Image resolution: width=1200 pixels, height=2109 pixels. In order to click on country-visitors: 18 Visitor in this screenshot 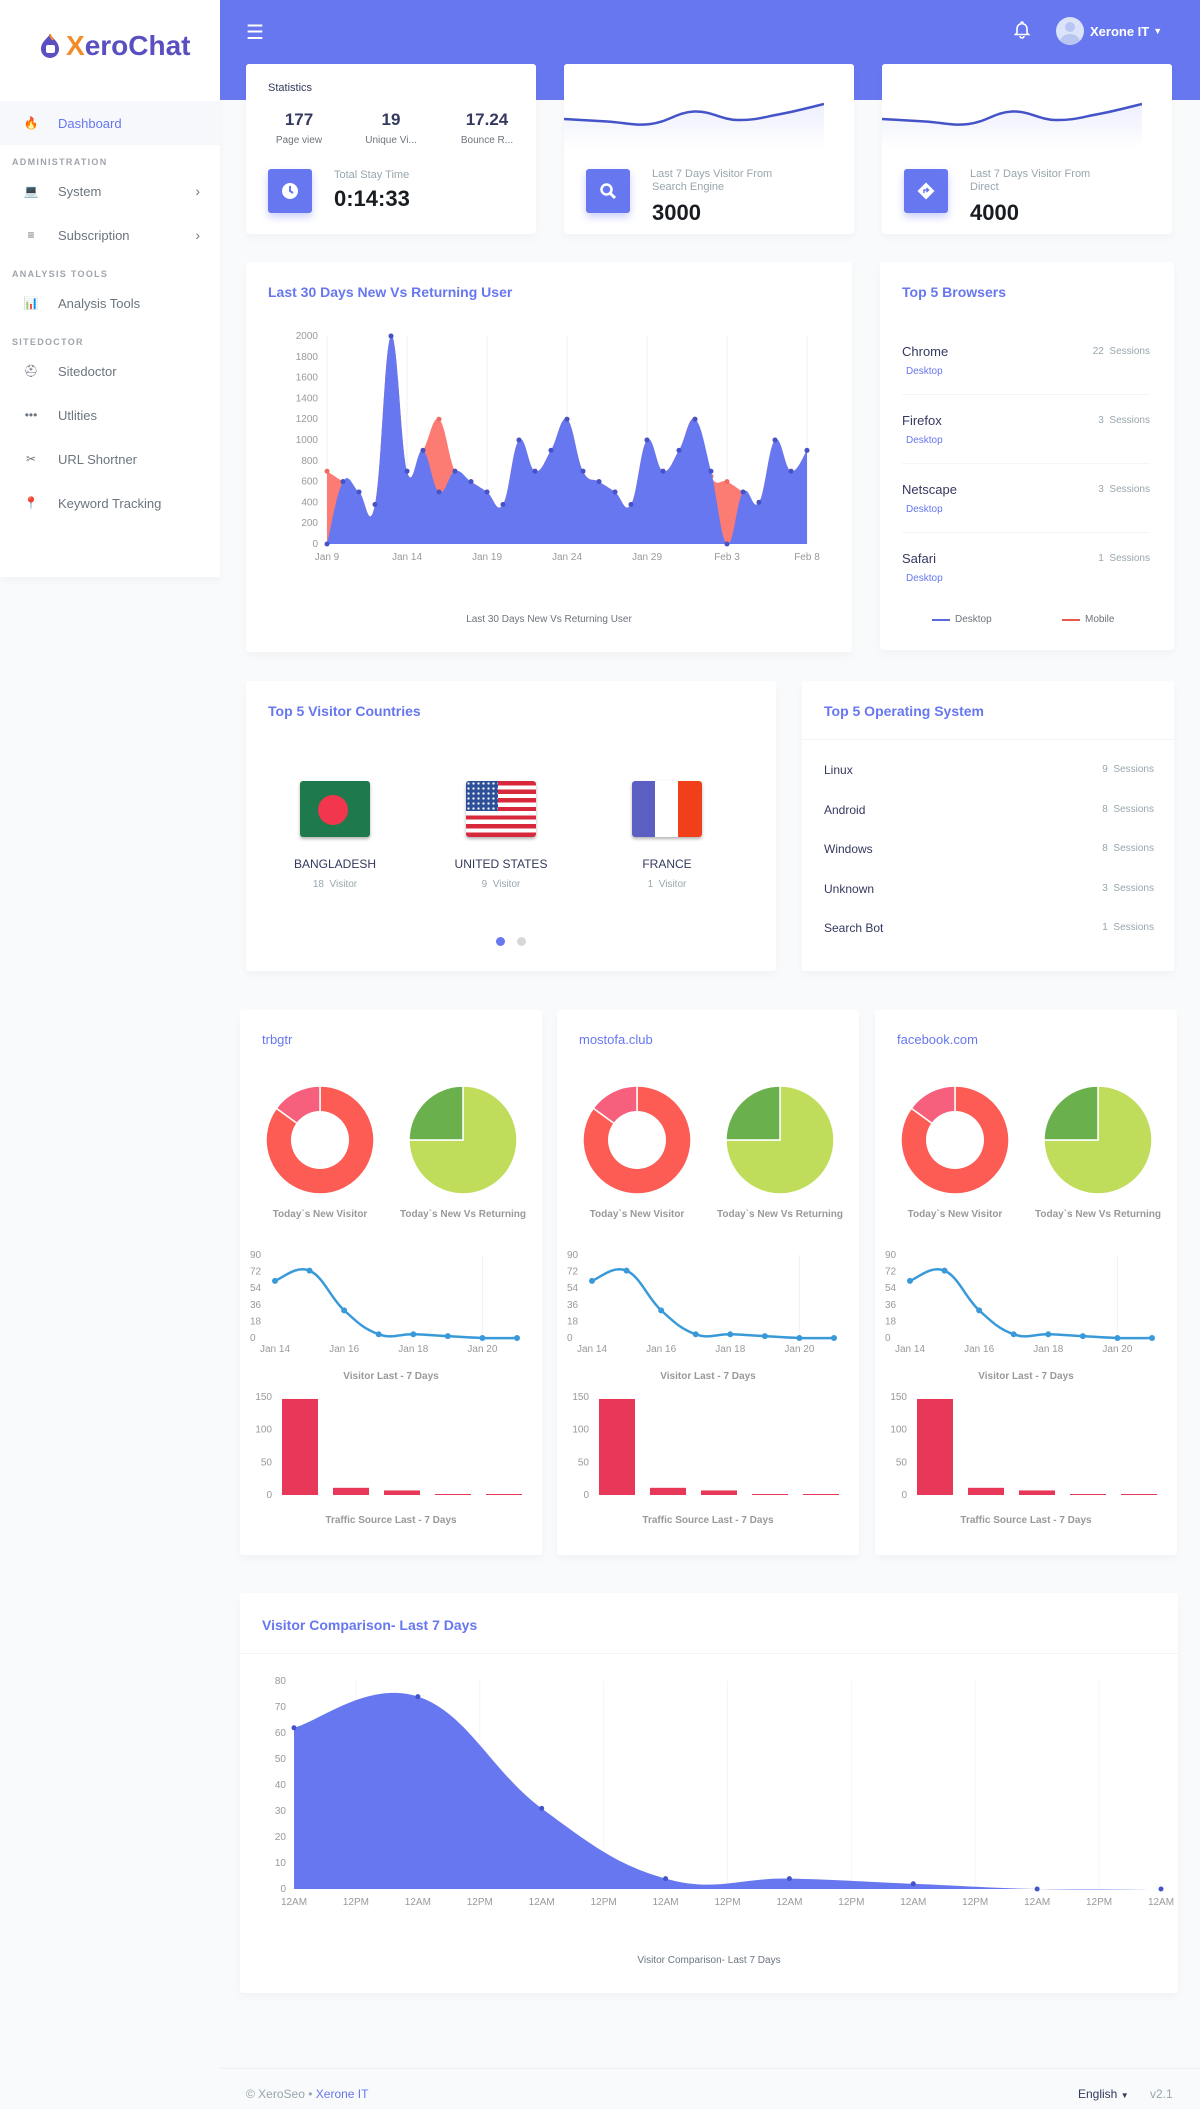, I will do `click(335, 884)`.